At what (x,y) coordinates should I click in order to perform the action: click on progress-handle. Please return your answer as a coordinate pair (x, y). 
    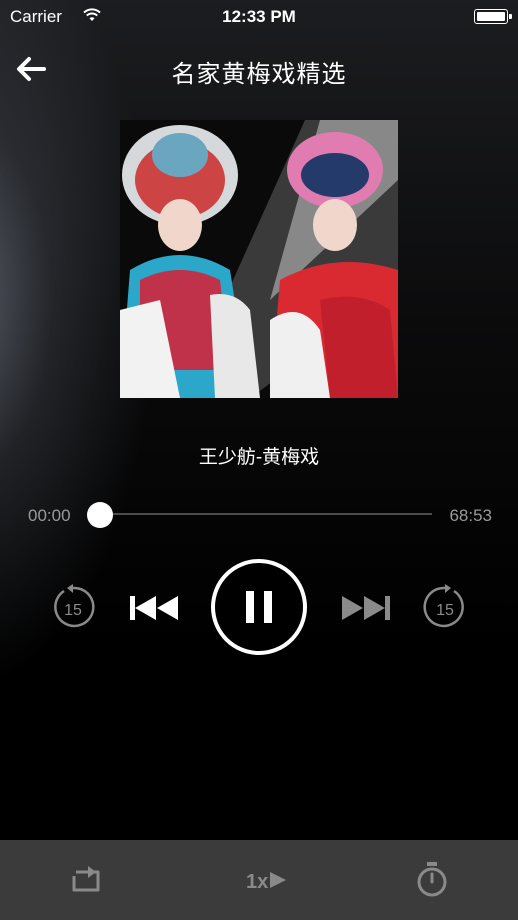
    Looking at the image, I should click on (100, 515).